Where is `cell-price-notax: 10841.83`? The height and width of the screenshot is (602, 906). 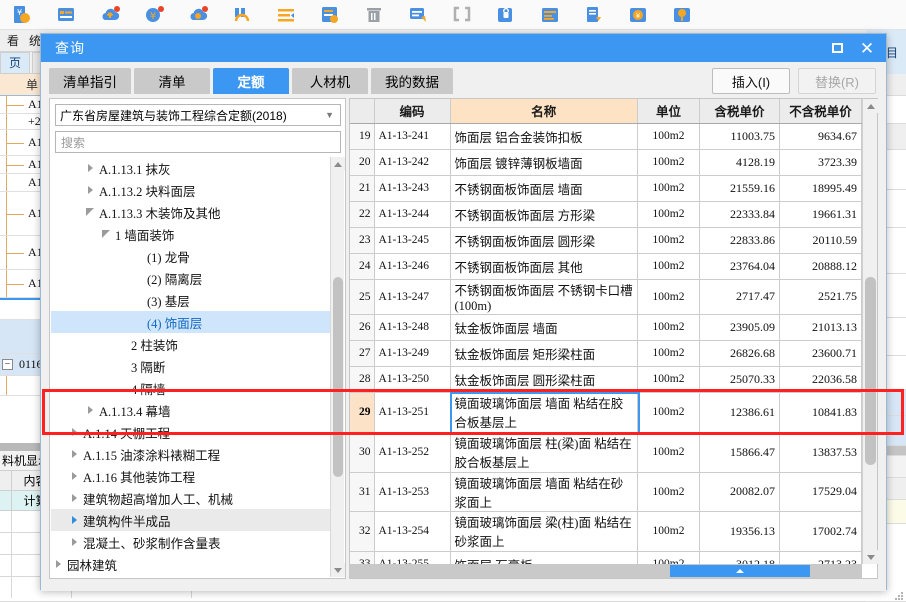
cell-price-notax: 10841.83 is located at coordinates (820, 412).